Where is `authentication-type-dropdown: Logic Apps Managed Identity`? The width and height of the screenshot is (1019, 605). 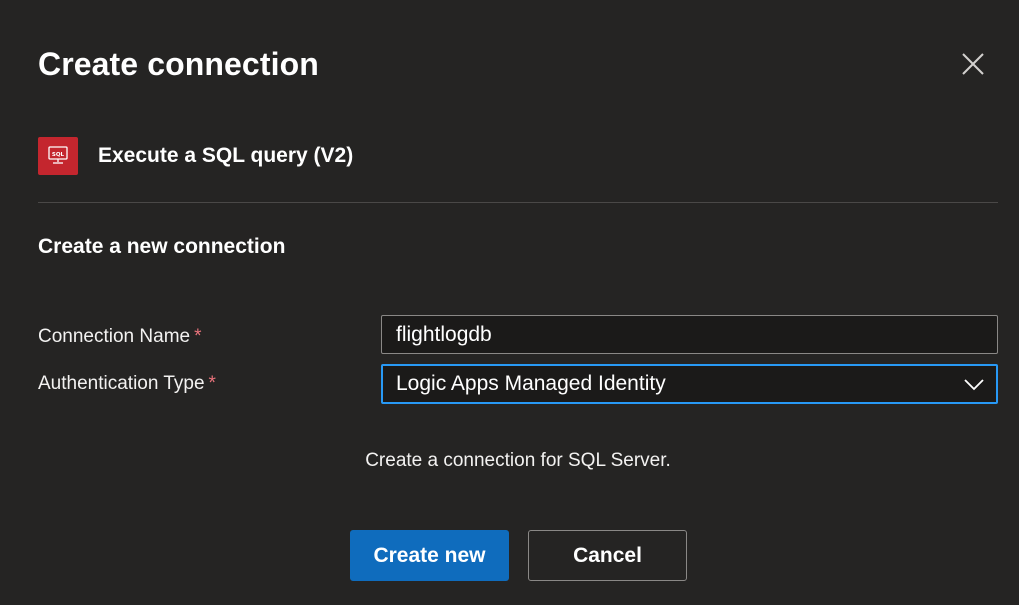
authentication-type-dropdown: Logic Apps Managed Identity is located at coordinates (689, 384).